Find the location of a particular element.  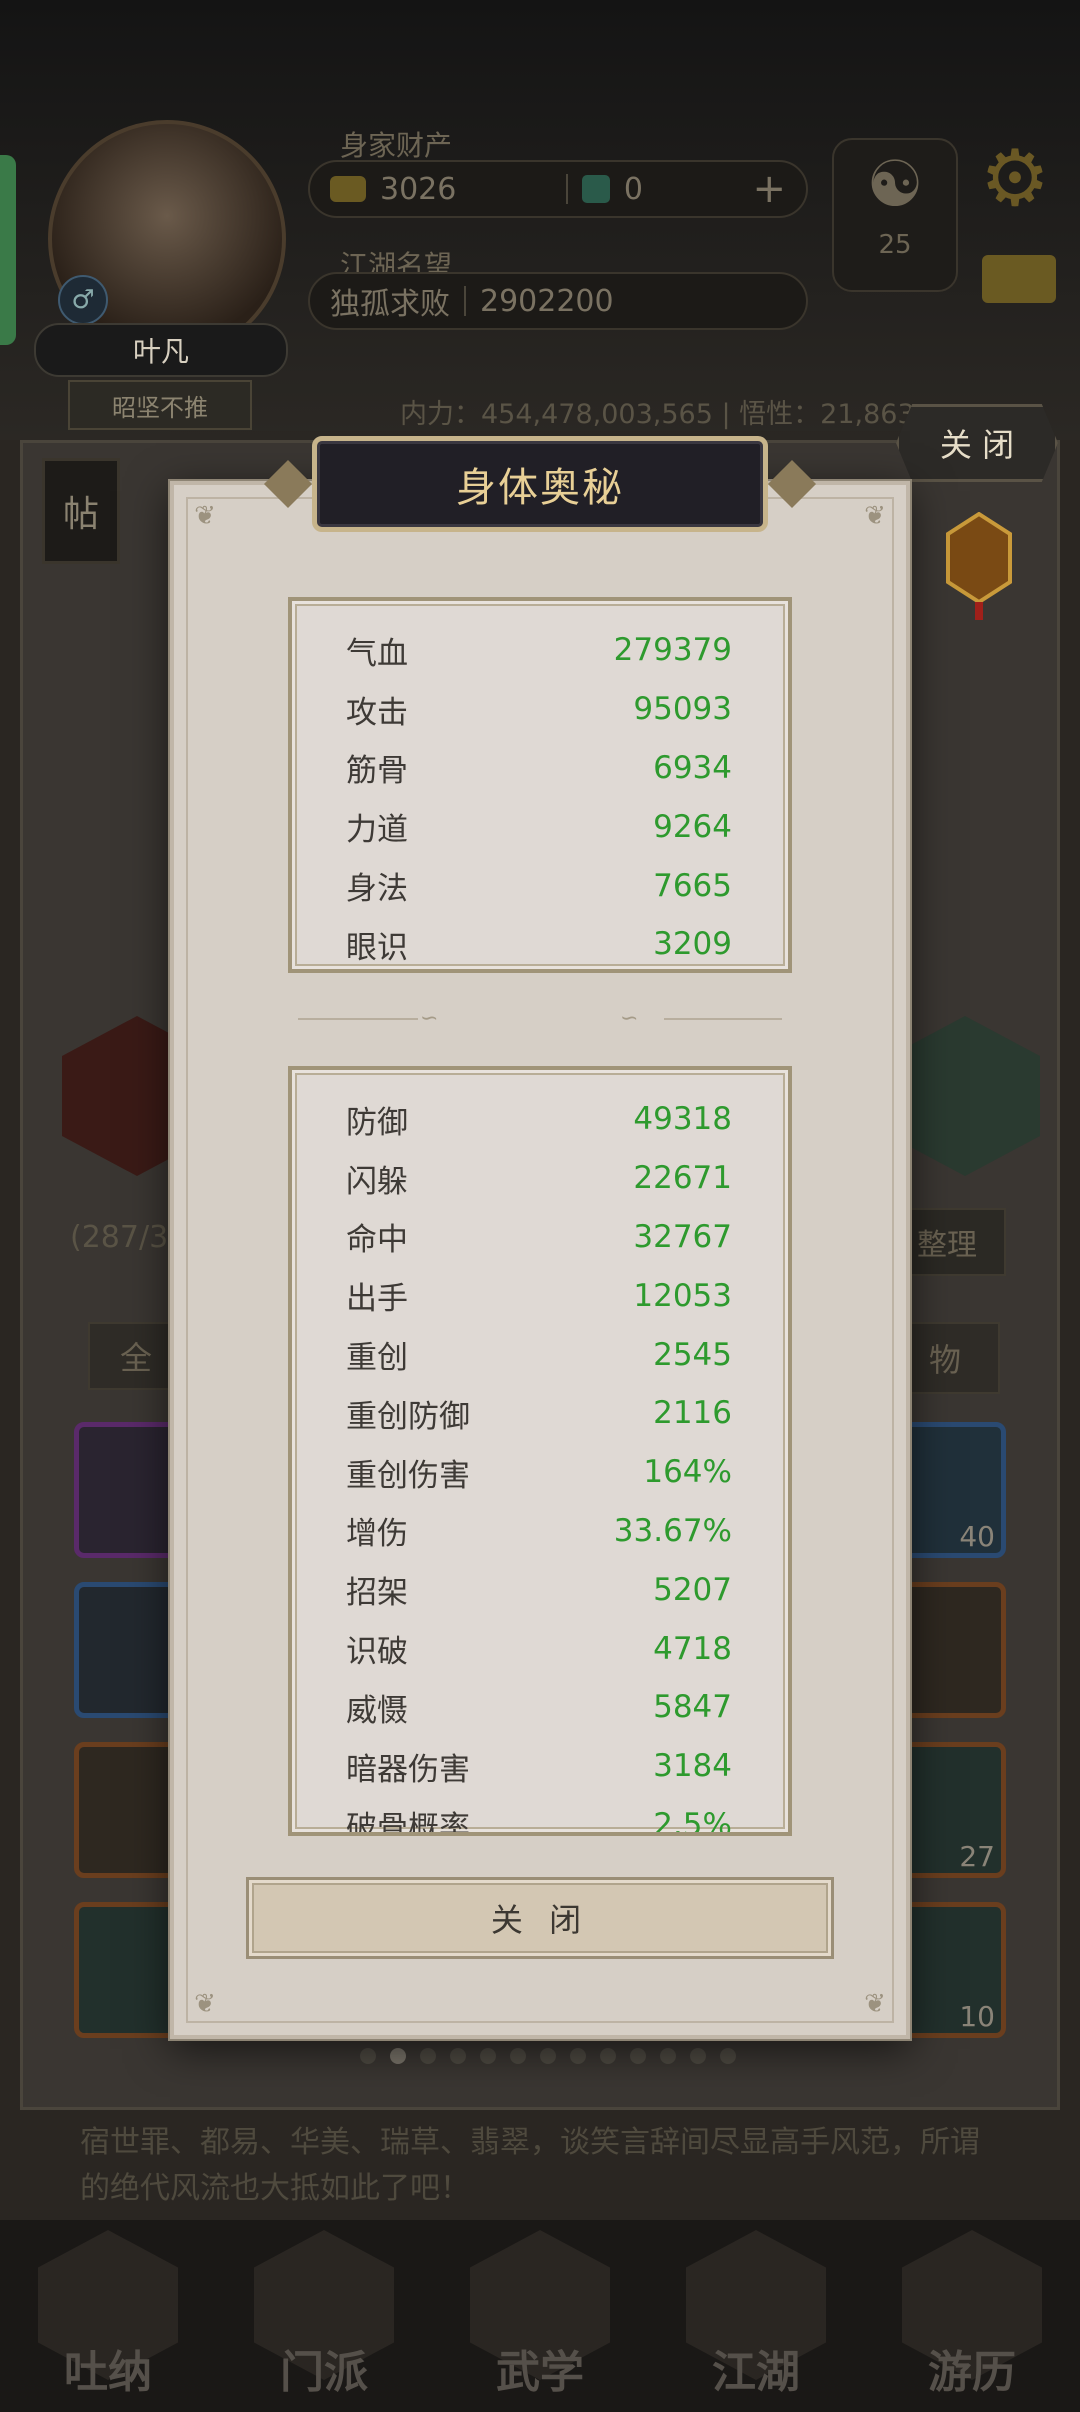

stat-row: 攻击 95093 is located at coordinates (540, 709).